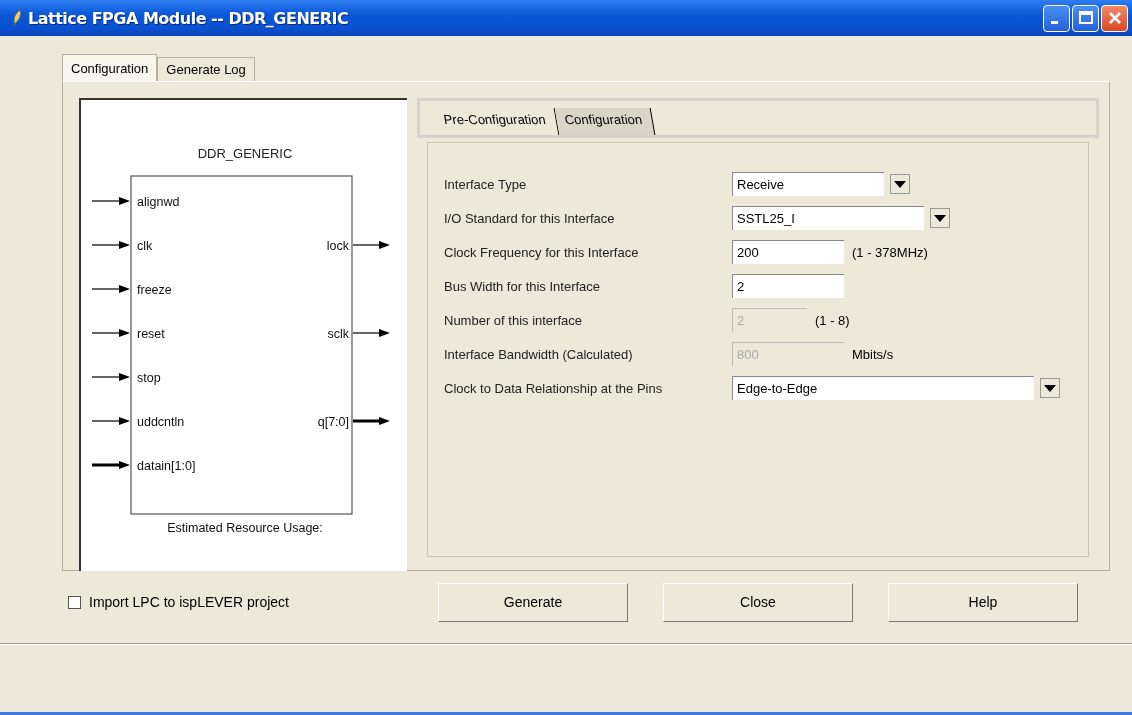 Image resolution: width=1132 pixels, height=715 pixels. What do you see at coordinates (17, 18) in the screenshot?
I see `feather-icon` at bounding box center [17, 18].